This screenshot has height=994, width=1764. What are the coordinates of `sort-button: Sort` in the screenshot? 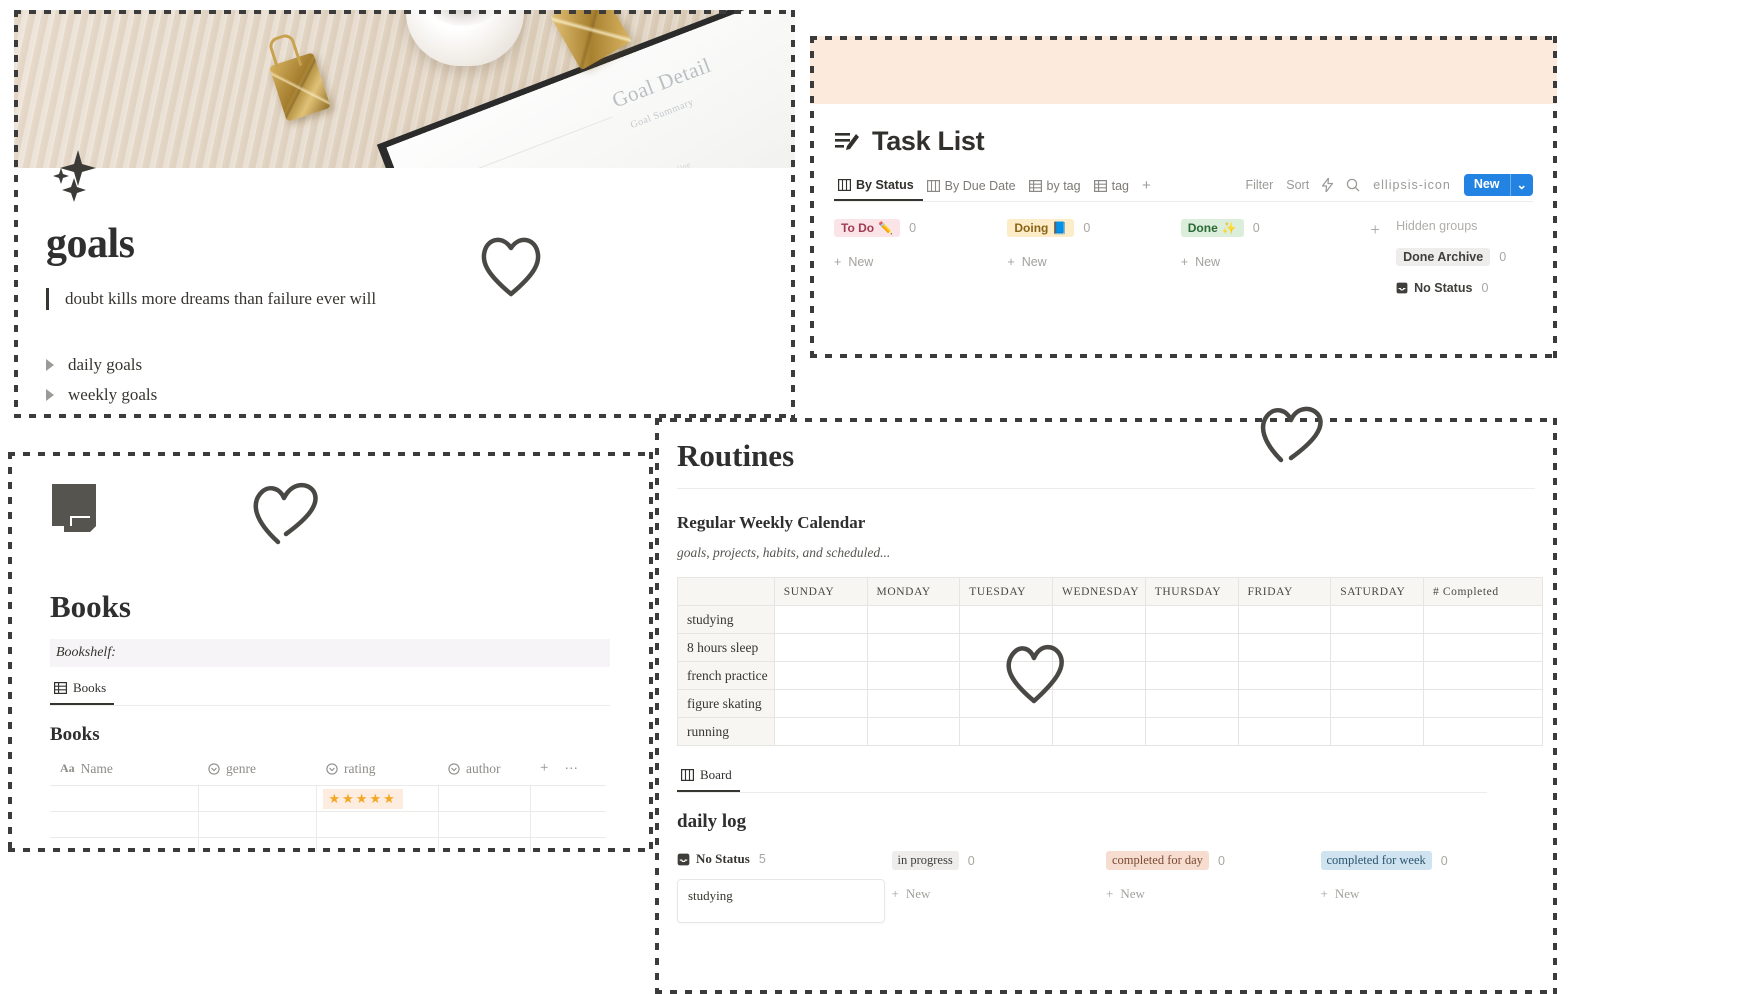 It's located at (1297, 185).